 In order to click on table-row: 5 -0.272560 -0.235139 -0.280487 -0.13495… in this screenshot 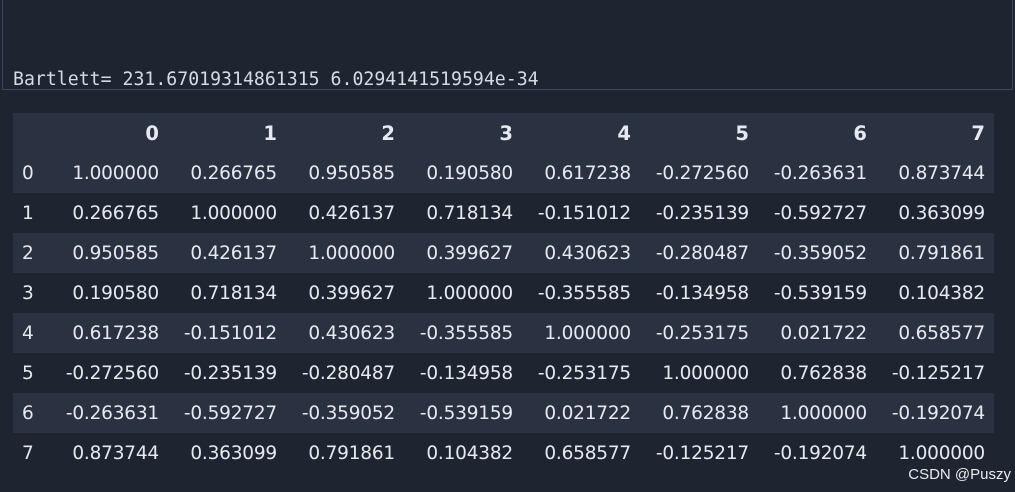, I will do `click(503, 373)`.